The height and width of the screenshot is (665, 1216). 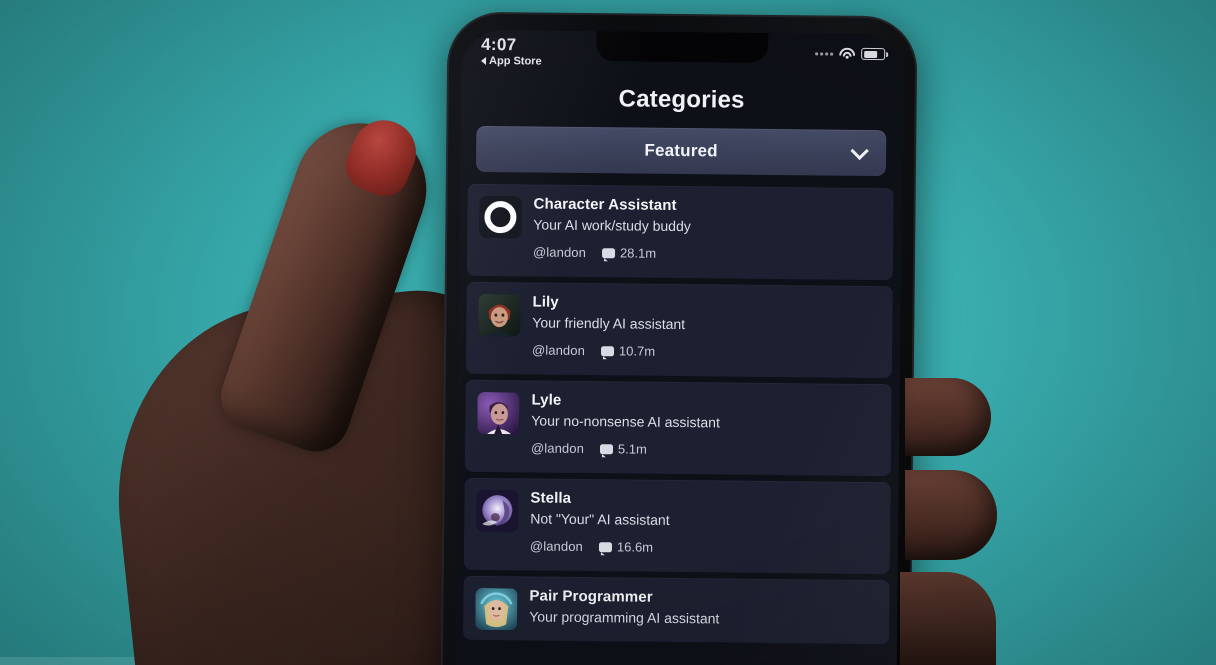 I want to click on character-name: Pair Programmer, so click(x=591, y=596).